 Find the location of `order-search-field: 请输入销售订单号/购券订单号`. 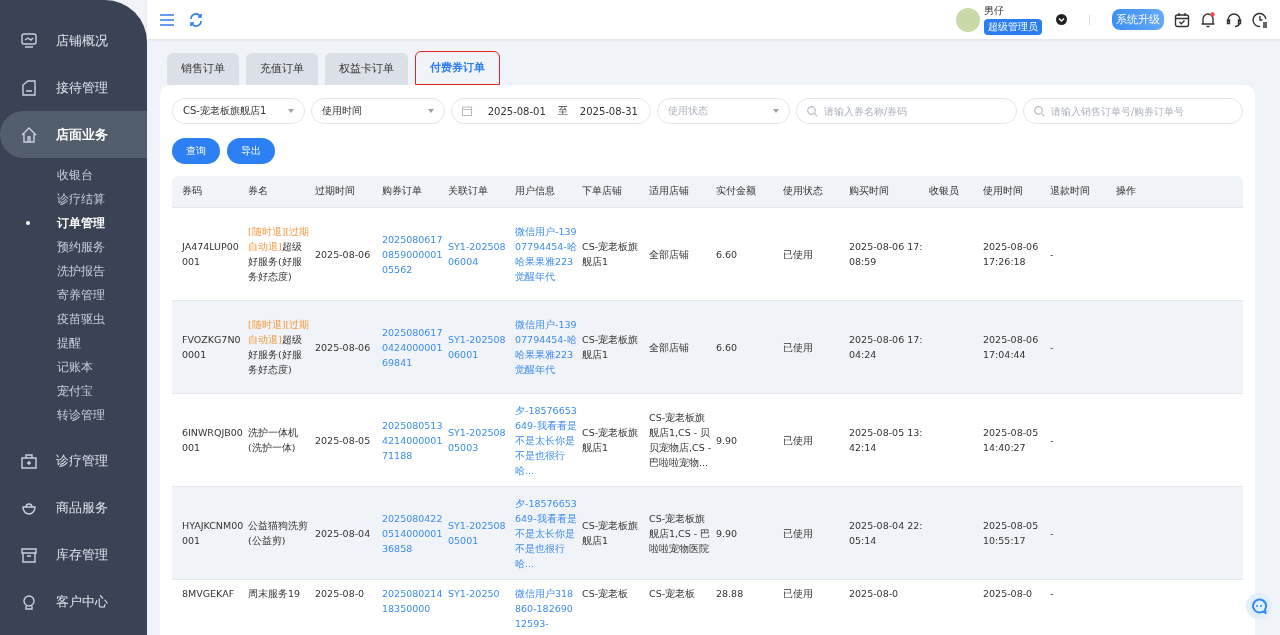

order-search-field: 请输入销售订单号/购券订单号 is located at coordinates (1133, 111).